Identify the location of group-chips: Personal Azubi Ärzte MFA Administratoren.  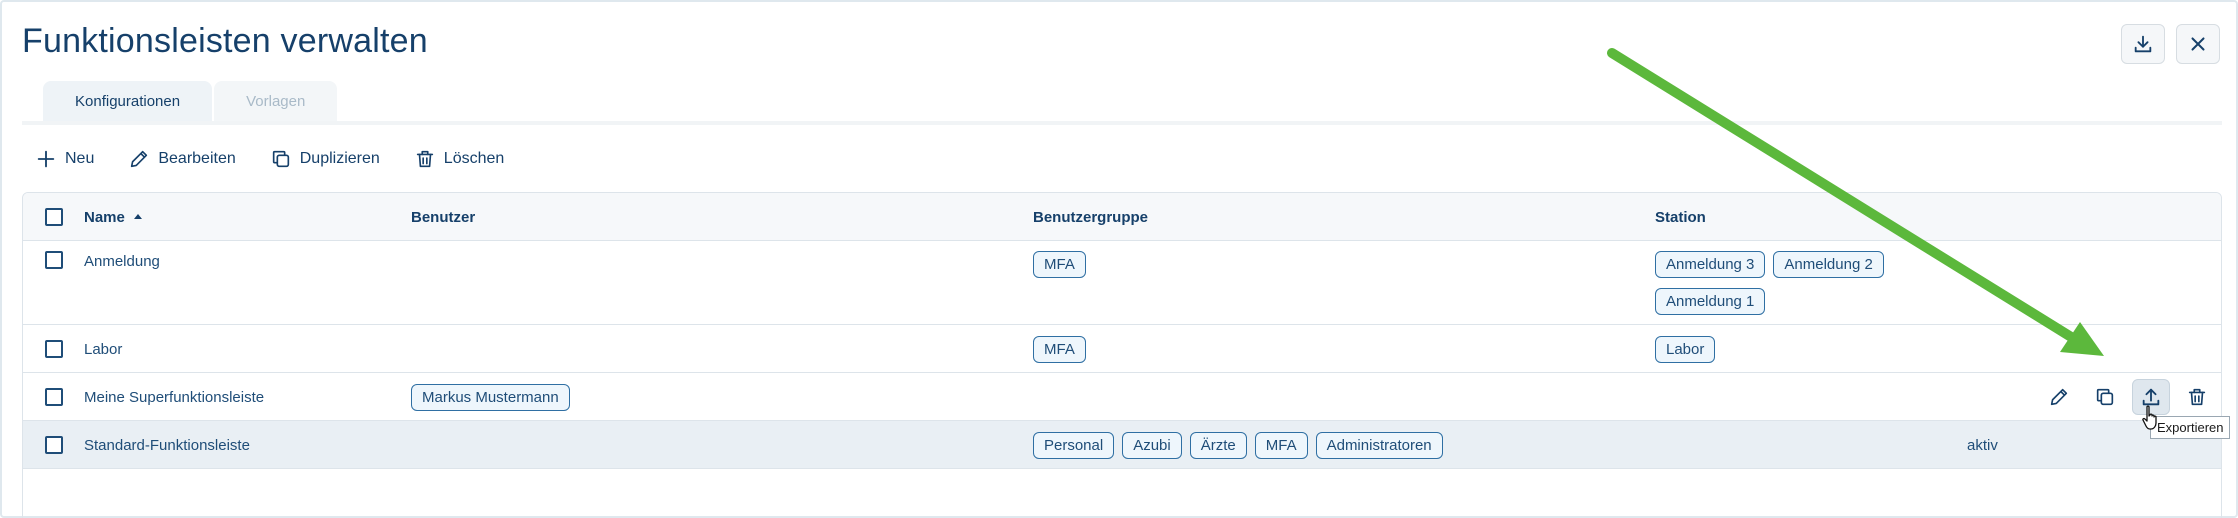
(1242, 445).